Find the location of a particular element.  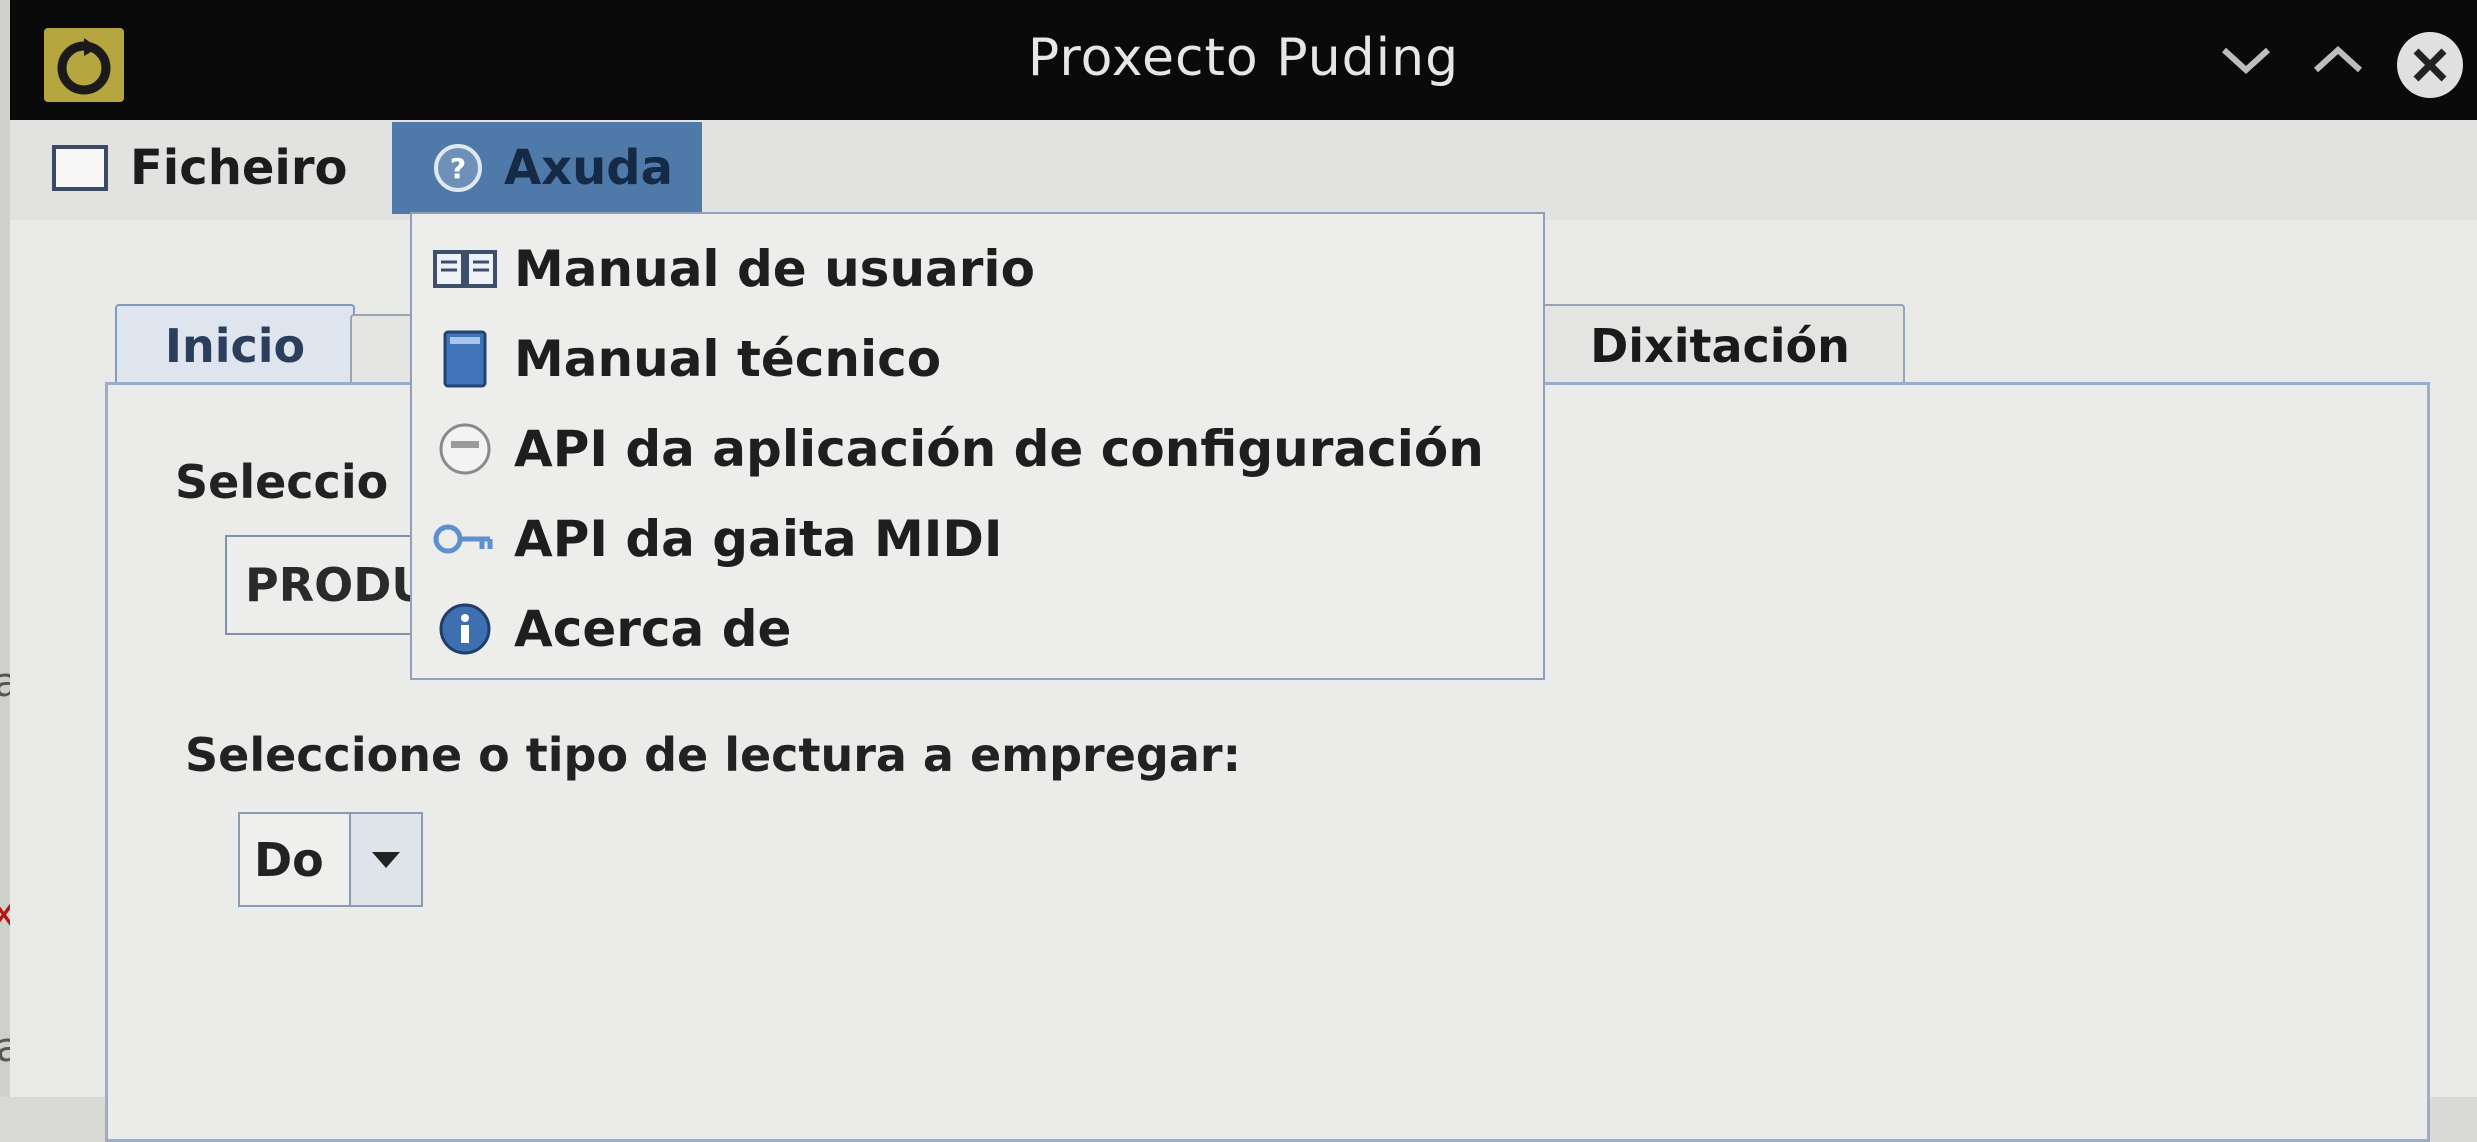

title-bar: Proxecto Puding is located at coordinates (1243, 60).